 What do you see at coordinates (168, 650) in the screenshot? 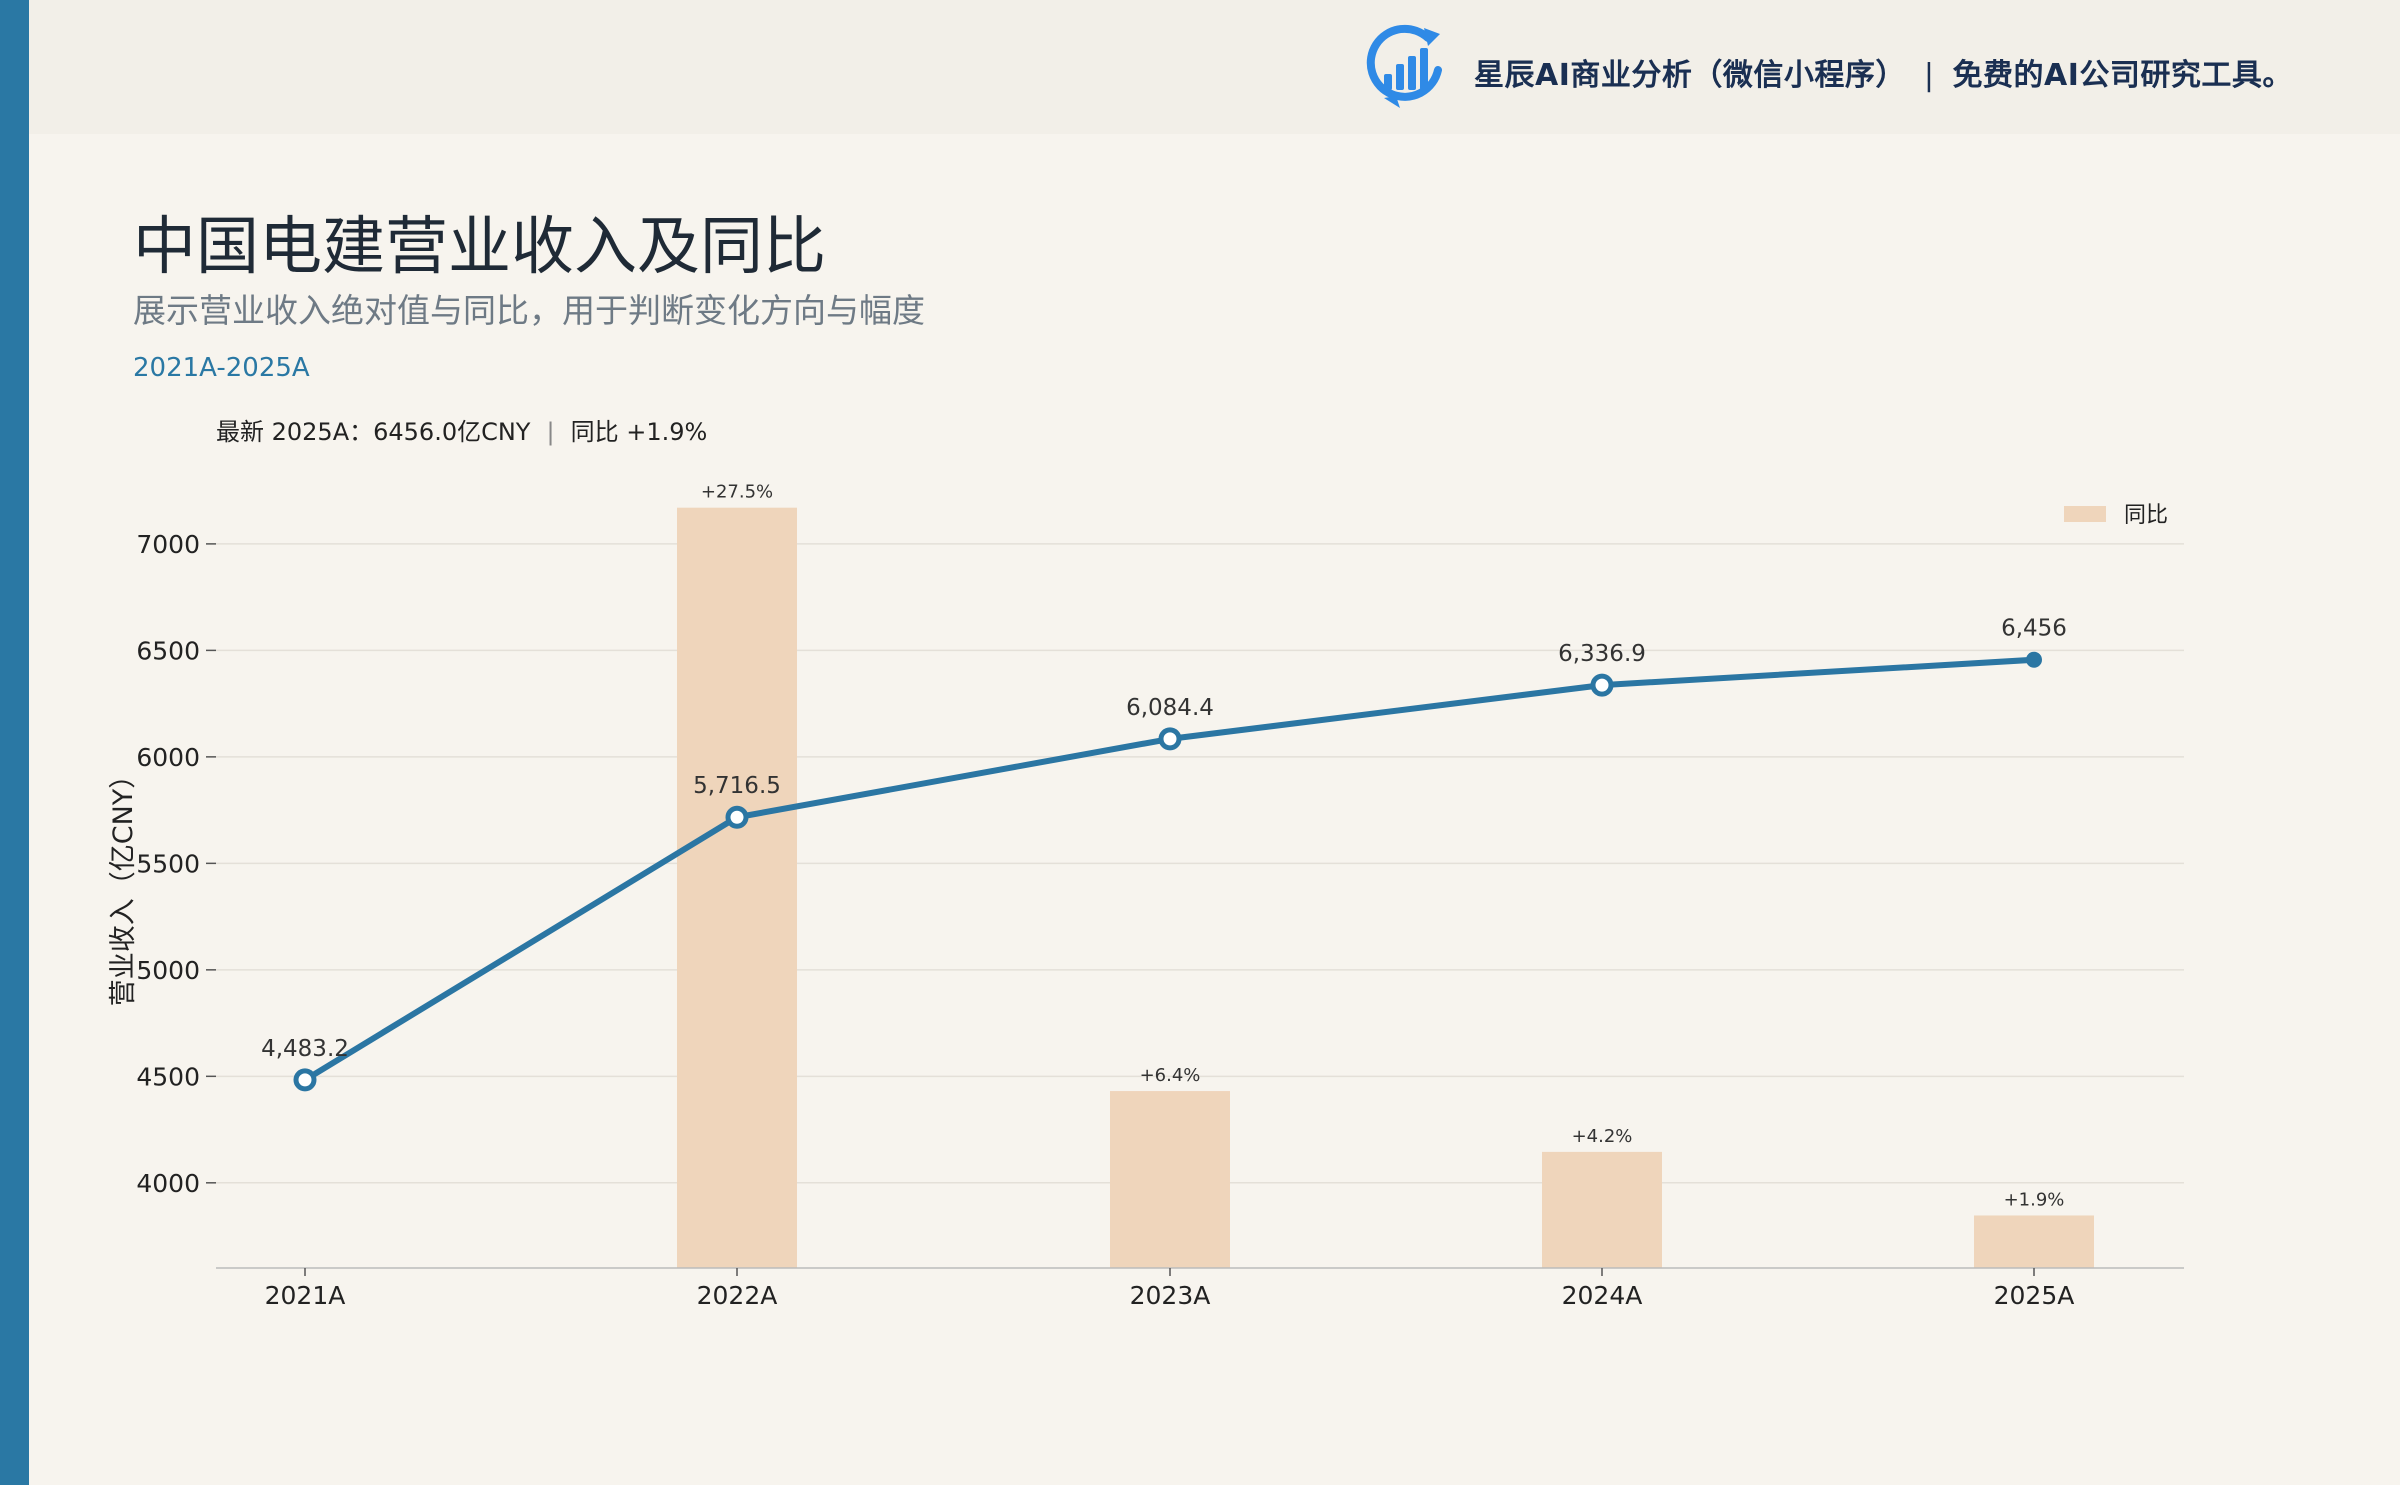
I see `y-tick-label: 6500` at bounding box center [168, 650].